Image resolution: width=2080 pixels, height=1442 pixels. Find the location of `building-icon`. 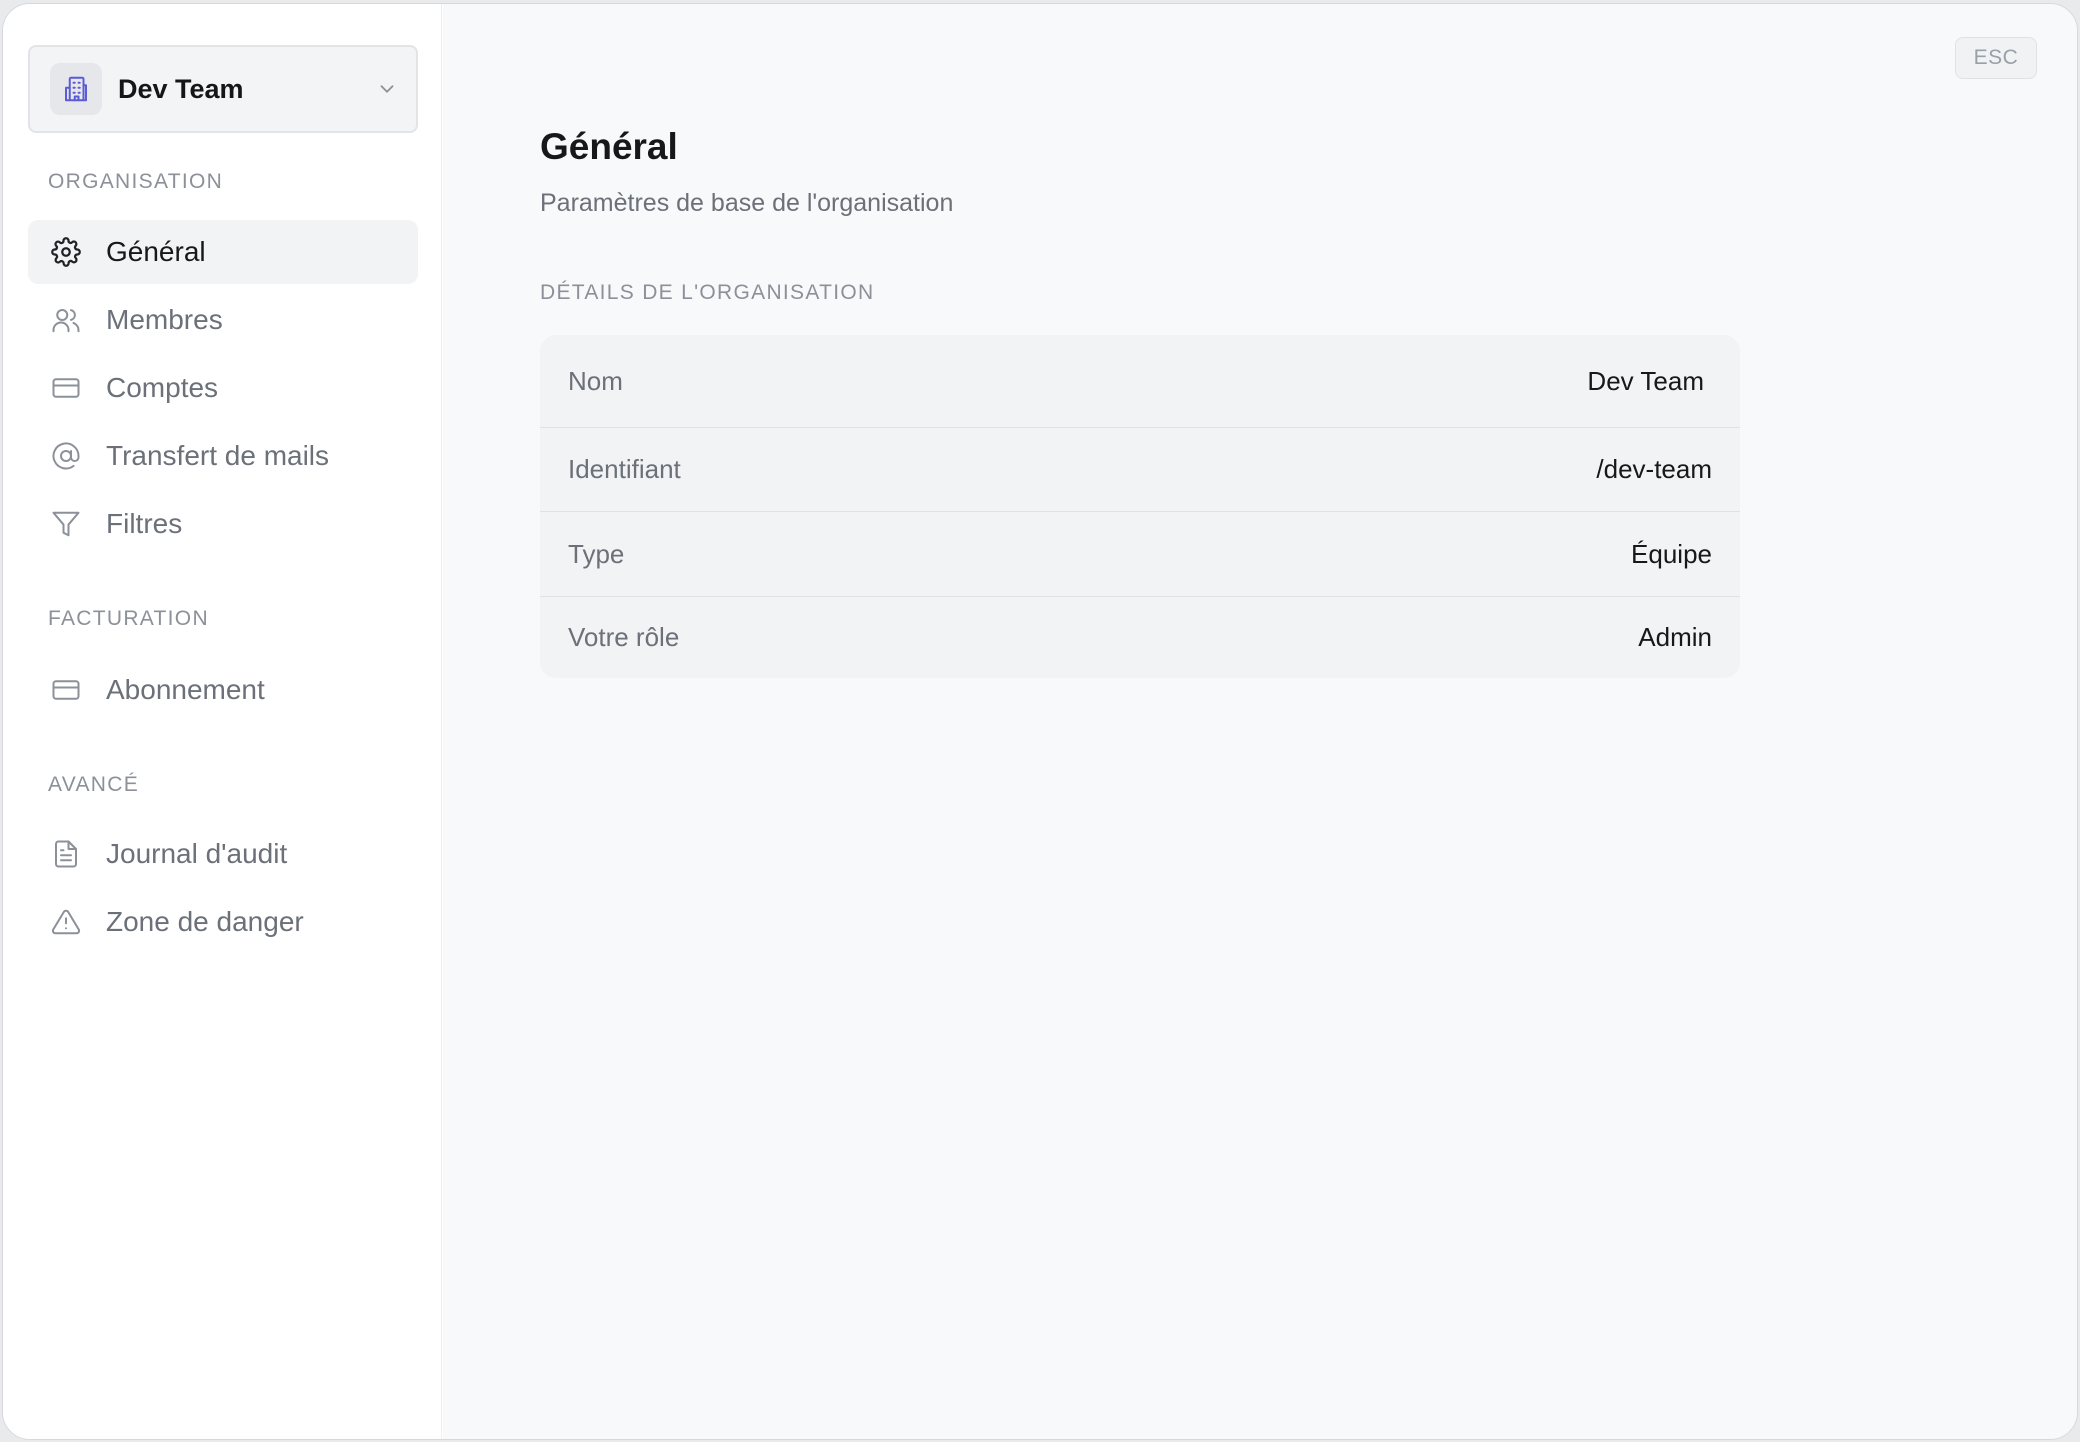

building-icon is located at coordinates (76, 89).